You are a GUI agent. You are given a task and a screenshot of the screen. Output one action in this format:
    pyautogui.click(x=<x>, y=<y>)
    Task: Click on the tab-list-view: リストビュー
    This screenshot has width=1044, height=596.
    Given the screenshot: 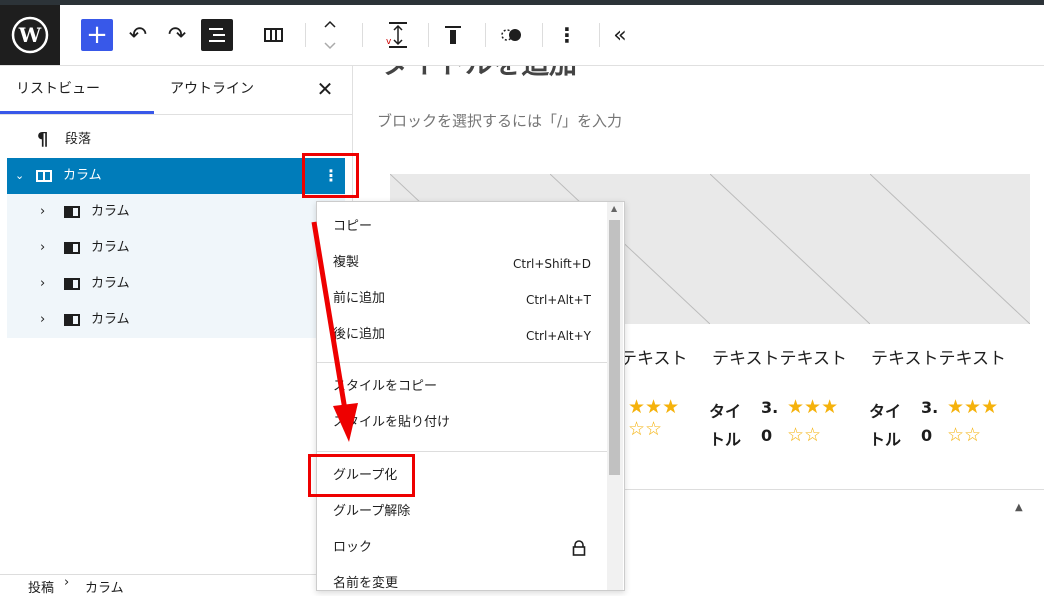 What is the action you would take?
    pyautogui.click(x=58, y=90)
    